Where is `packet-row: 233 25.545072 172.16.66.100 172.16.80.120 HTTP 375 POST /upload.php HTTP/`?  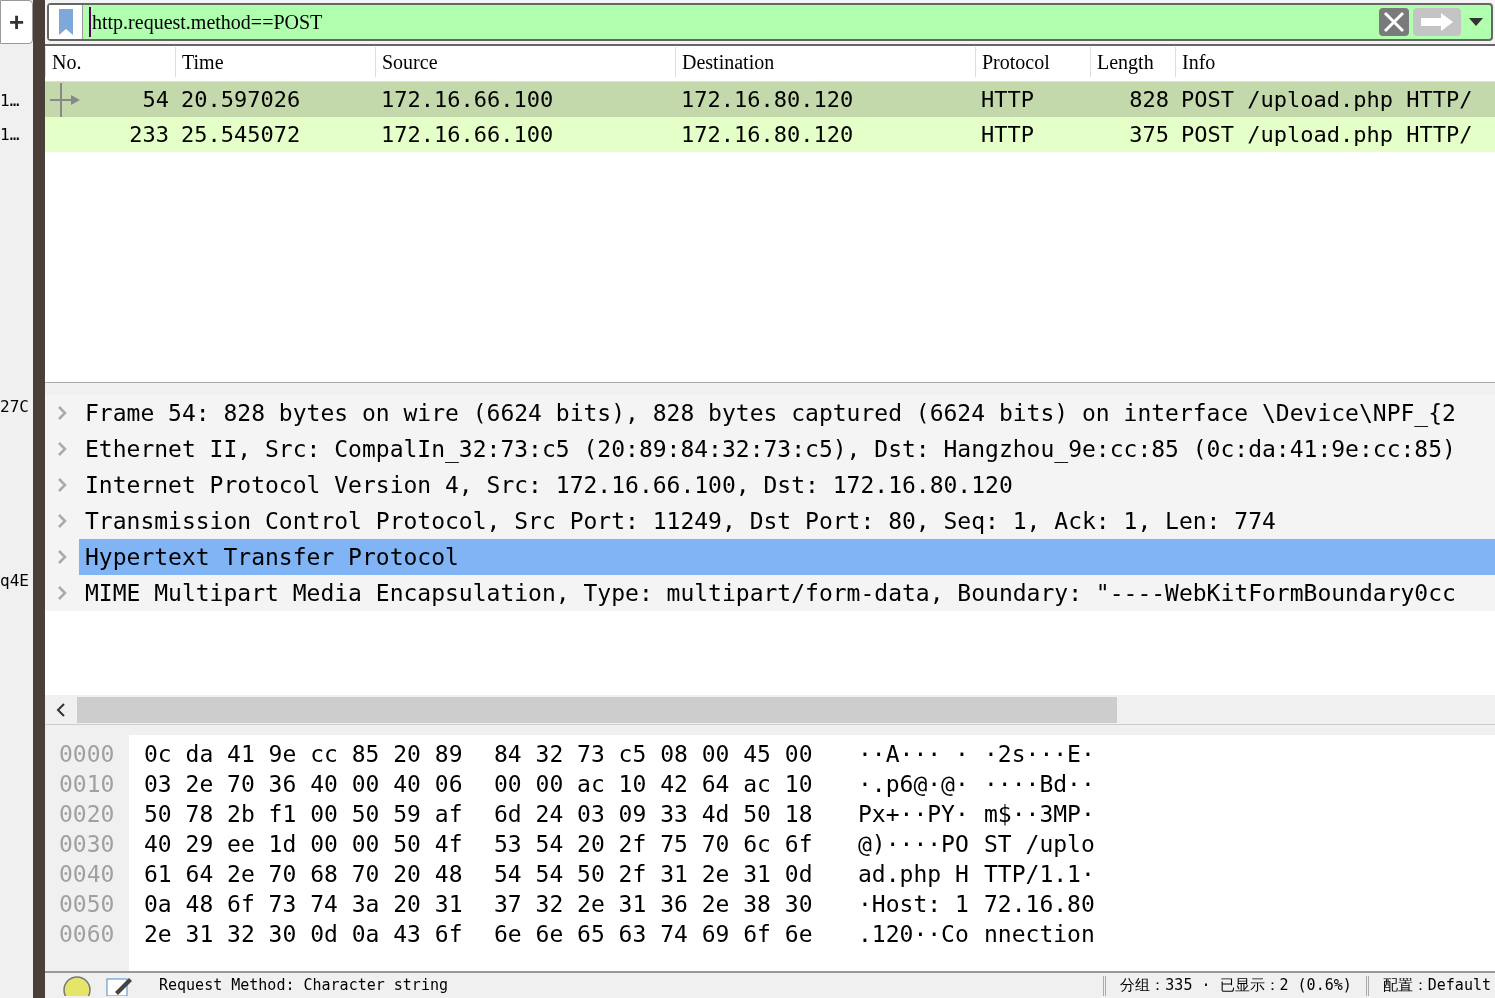
packet-row: 233 25.545072 172.16.66.100 172.16.80.120 HTTP 375 POST /upload.php HTTP/ is located at coordinates (770, 134).